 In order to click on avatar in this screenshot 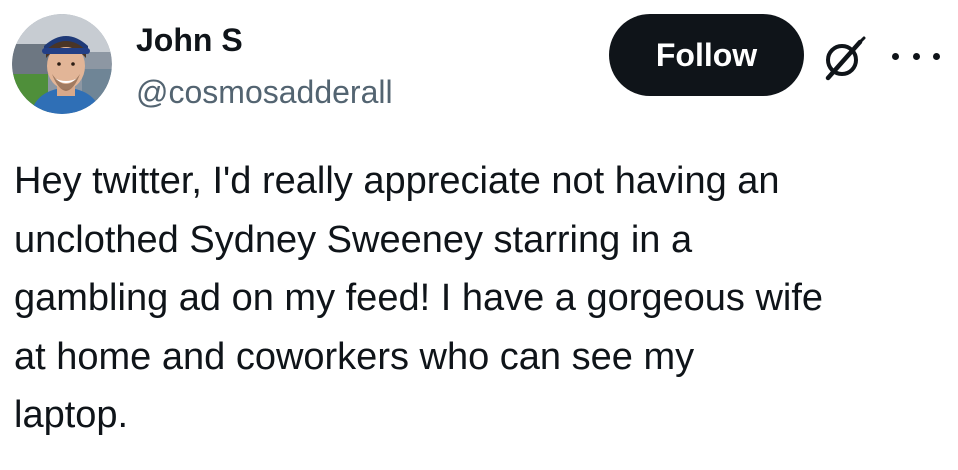, I will do `click(62, 64)`.